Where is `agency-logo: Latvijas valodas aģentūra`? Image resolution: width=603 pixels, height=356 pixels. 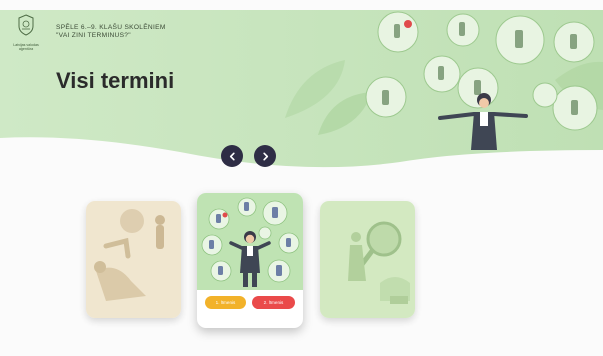
agency-logo: Latvijas valodas aģentūra is located at coordinates (26, 33).